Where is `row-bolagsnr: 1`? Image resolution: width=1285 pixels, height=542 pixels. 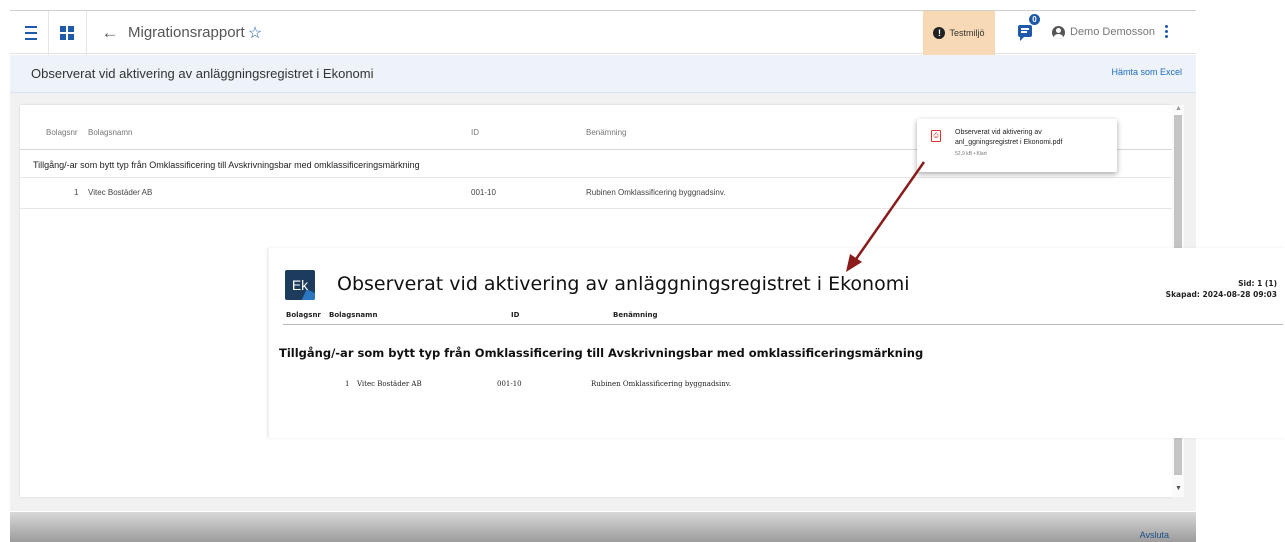
row-bolagsnr: 1 is located at coordinates (76, 192).